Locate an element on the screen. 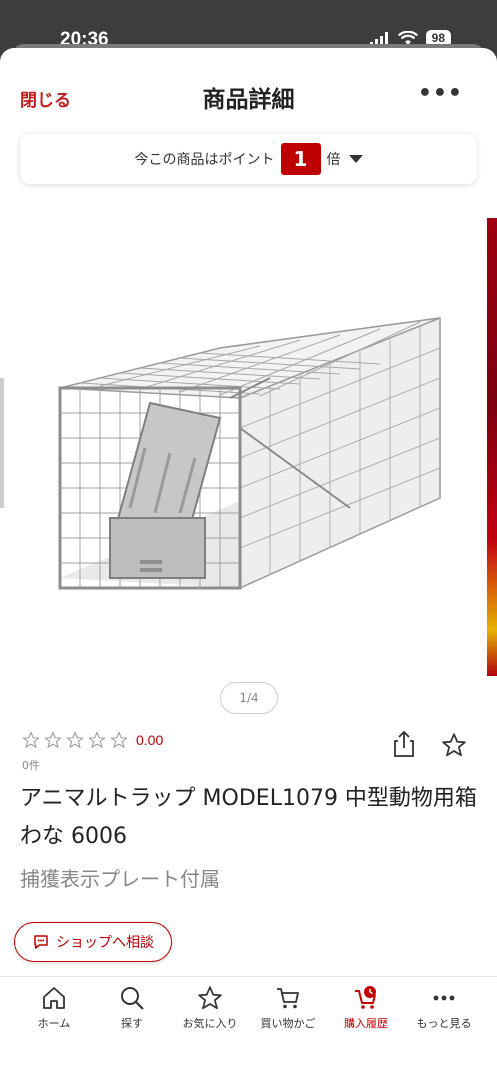  tab-home: ホーム is located at coordinates (54, 1008).